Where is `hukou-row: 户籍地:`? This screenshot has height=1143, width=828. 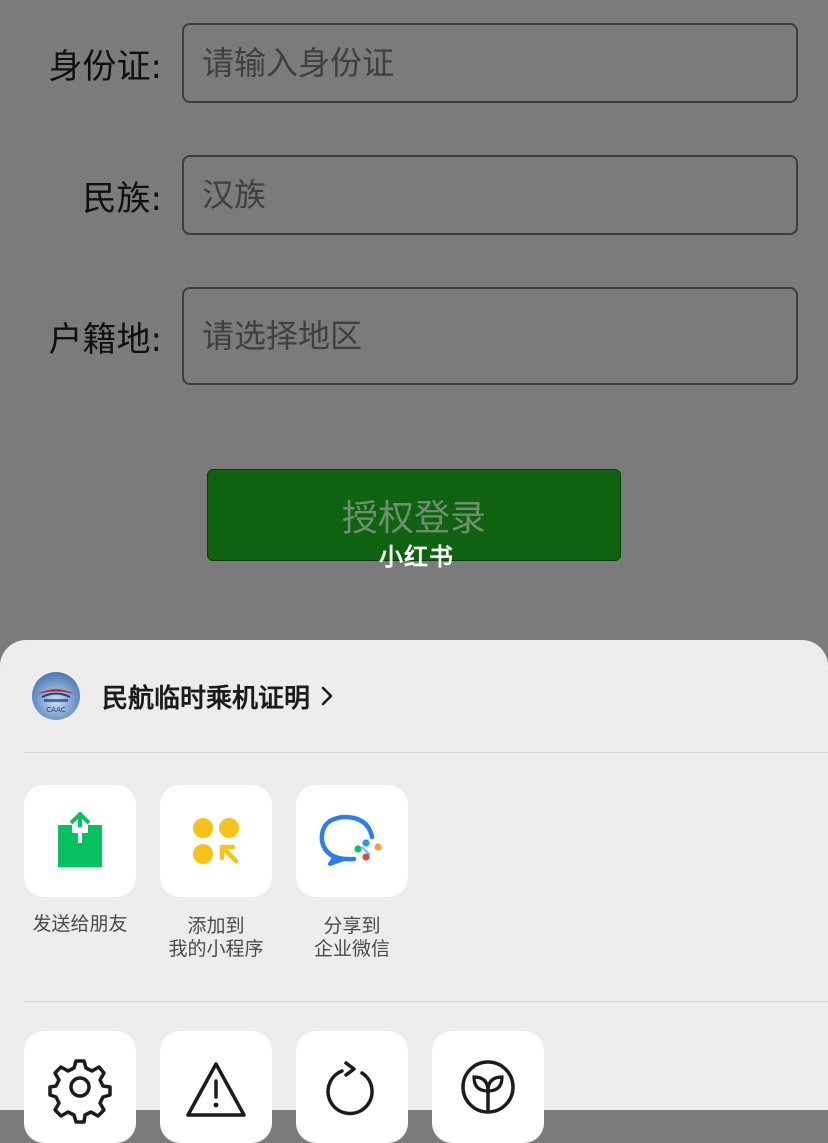
hukou-row: 户籍地: is located at coordinates (414, 336).